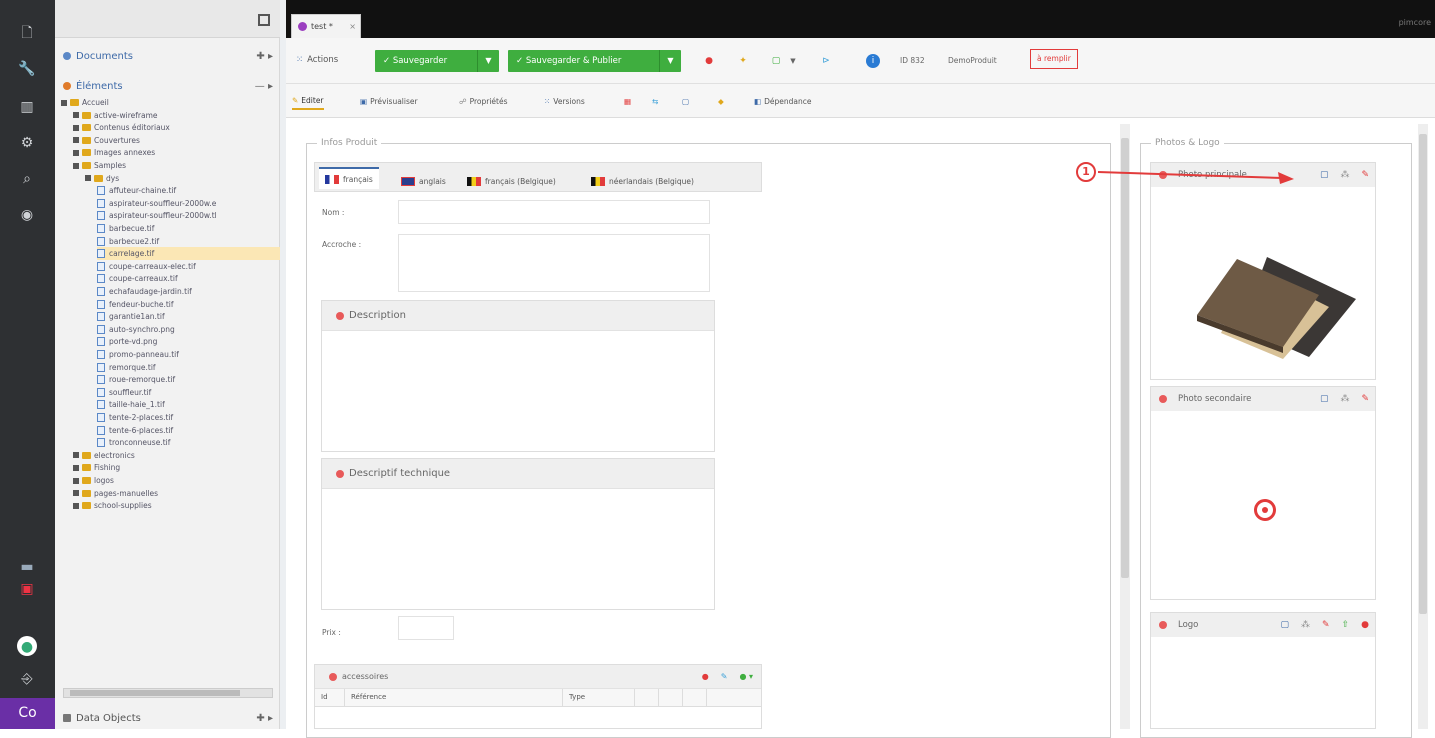 This screenshot has height=738, width=1435. I want to click on tree-item-file: roue-remorque.tif, so click(136, 379).